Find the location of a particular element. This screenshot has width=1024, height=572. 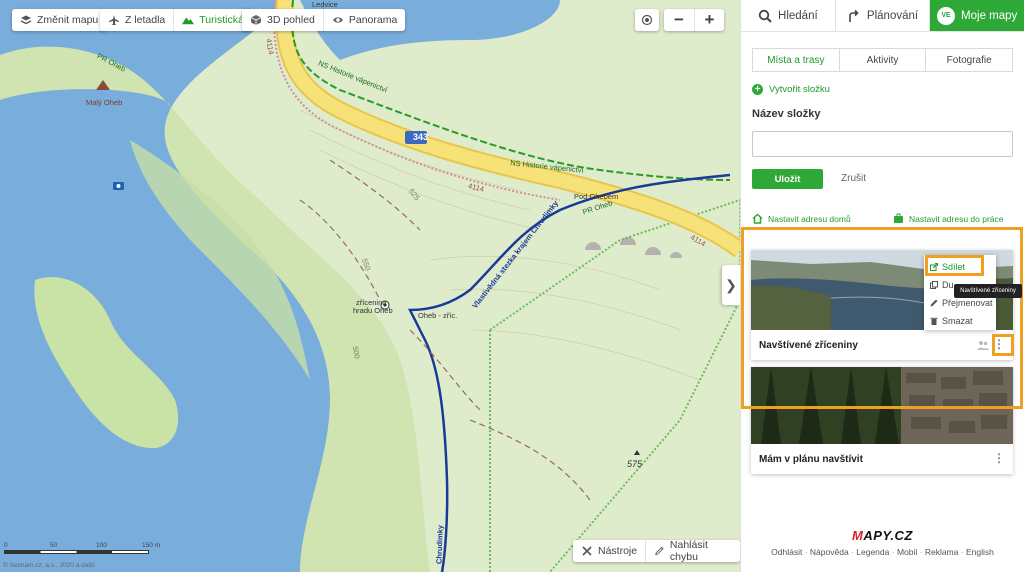

folder-title-text: Navštívené zříceniny is located at coordinates (808, 345).